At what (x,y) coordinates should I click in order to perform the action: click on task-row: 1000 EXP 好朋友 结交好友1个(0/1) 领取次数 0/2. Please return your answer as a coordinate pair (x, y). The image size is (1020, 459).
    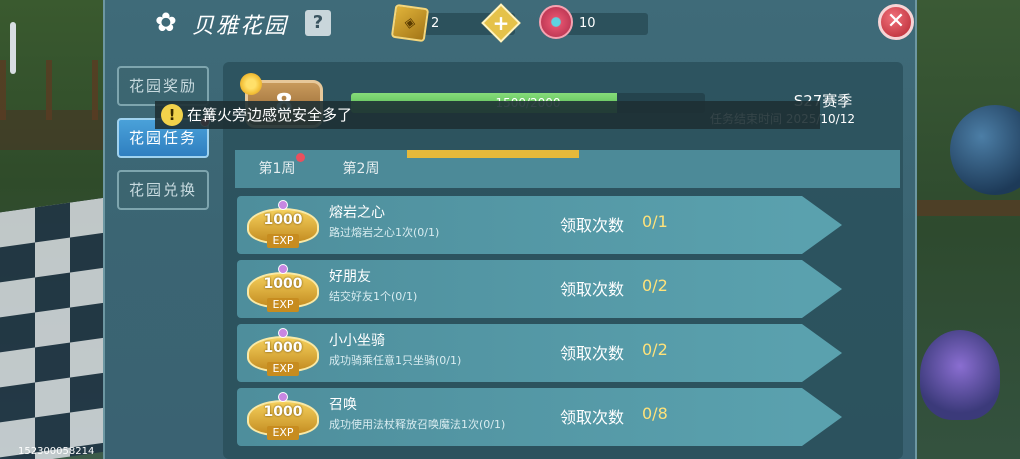
    Looking at the image, I should click on (572, 289).